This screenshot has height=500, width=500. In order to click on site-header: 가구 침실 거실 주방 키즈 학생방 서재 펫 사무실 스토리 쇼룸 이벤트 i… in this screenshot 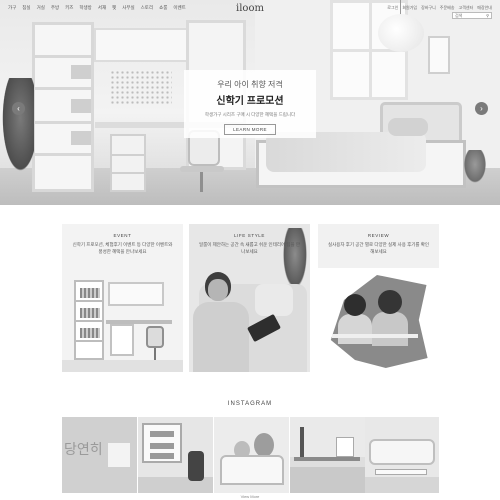, I will do `click(250, 10)`.